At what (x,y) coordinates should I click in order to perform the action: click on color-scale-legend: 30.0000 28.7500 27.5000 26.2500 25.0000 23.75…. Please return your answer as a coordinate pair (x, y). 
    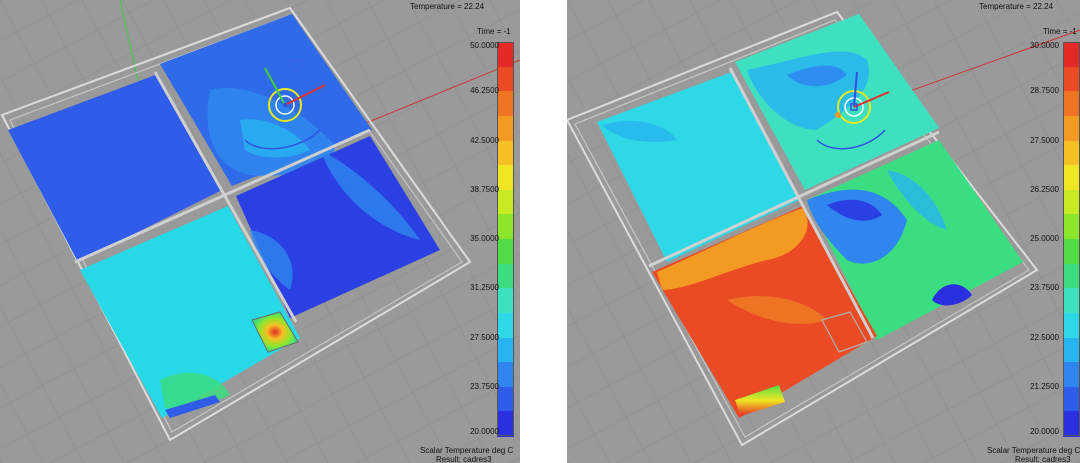
    Looking at the image, I should click on (1050, 239).